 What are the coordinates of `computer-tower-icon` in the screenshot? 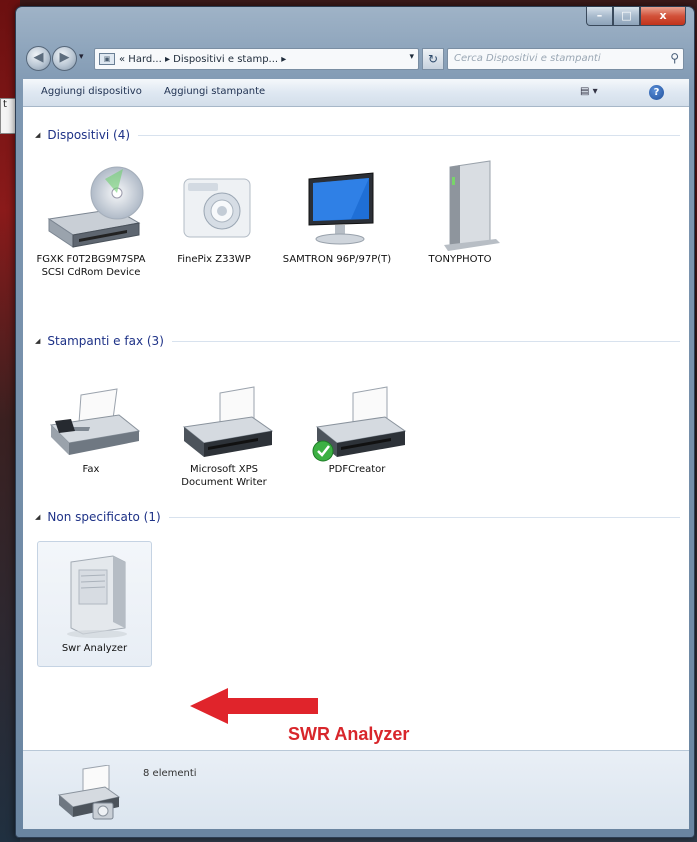 It's located at (460, 205).